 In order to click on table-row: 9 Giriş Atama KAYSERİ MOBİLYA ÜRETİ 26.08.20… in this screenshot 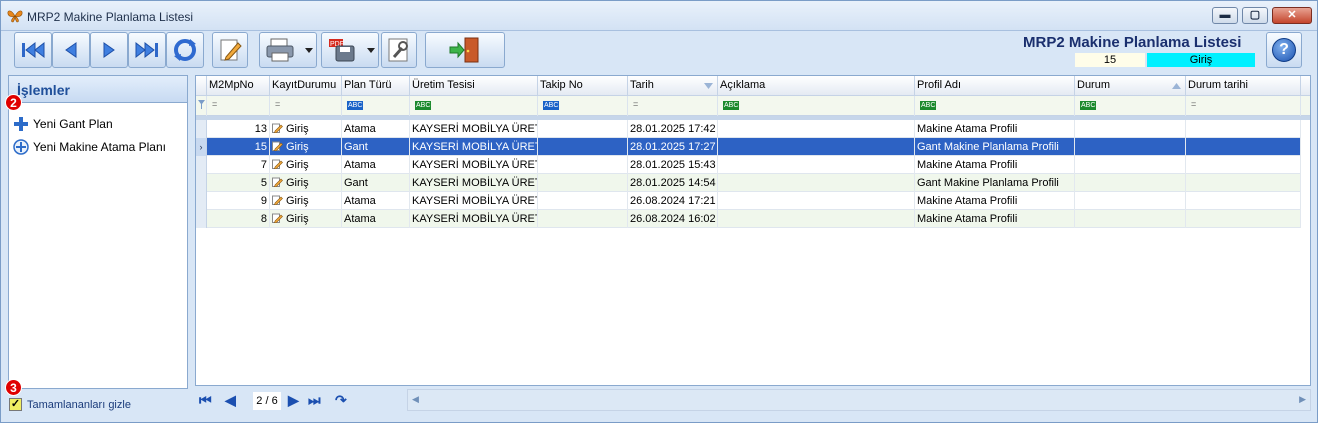, I will do `click(748, 201)`.